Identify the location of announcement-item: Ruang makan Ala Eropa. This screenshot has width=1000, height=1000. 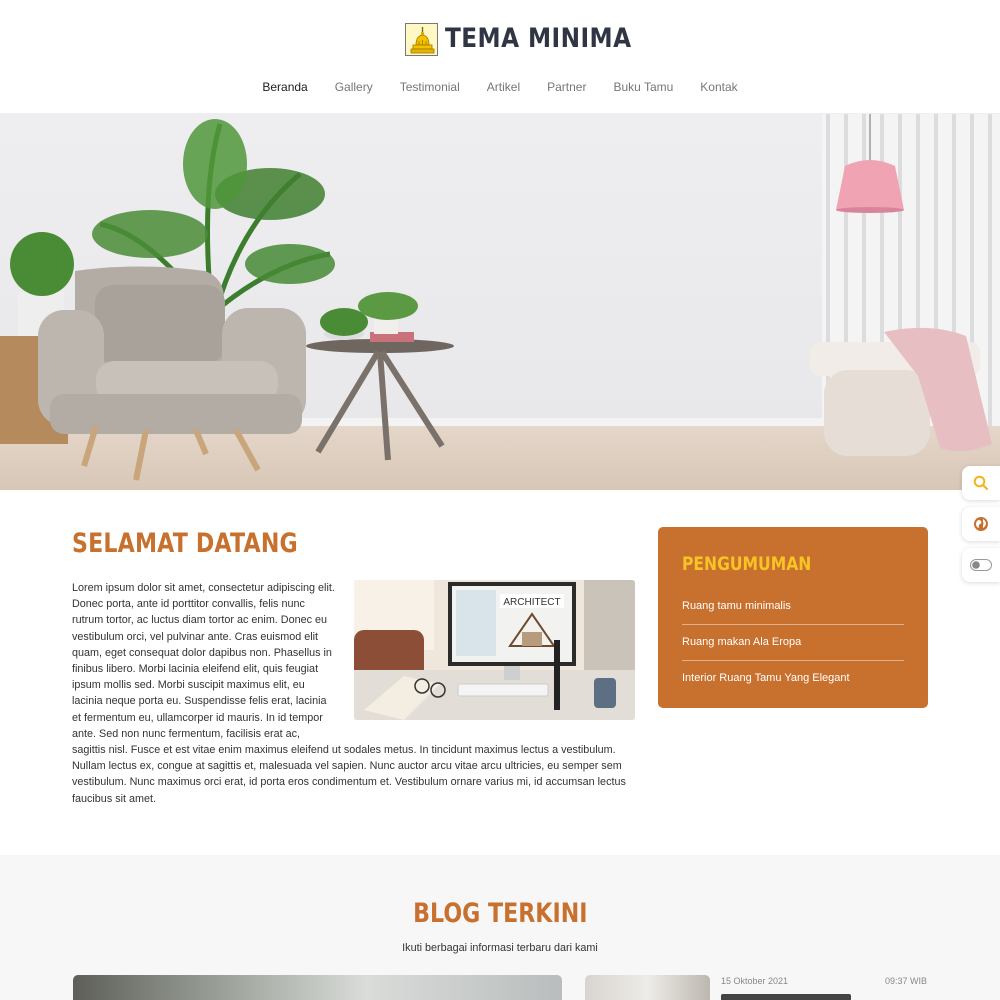
(793, 643).